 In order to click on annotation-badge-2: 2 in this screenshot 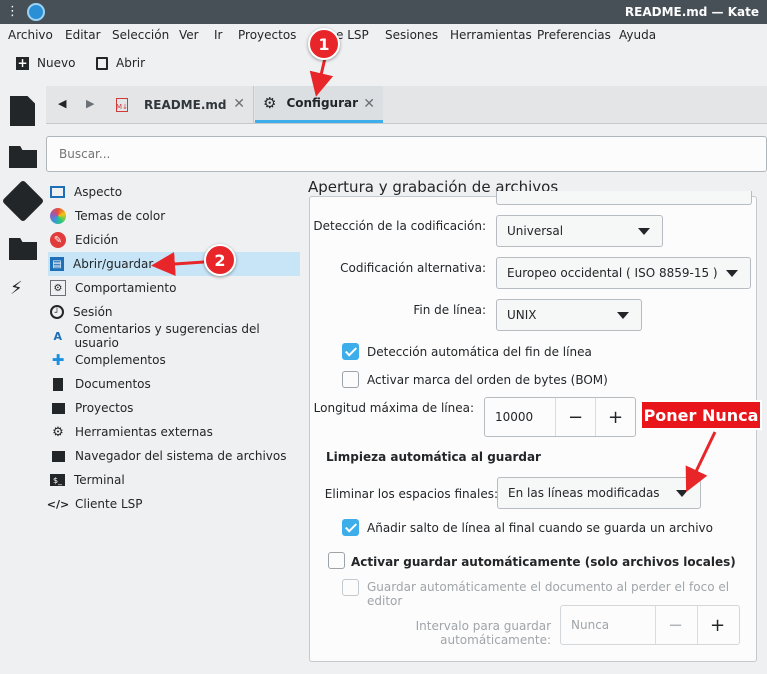, I will do `click(220, 260)`.